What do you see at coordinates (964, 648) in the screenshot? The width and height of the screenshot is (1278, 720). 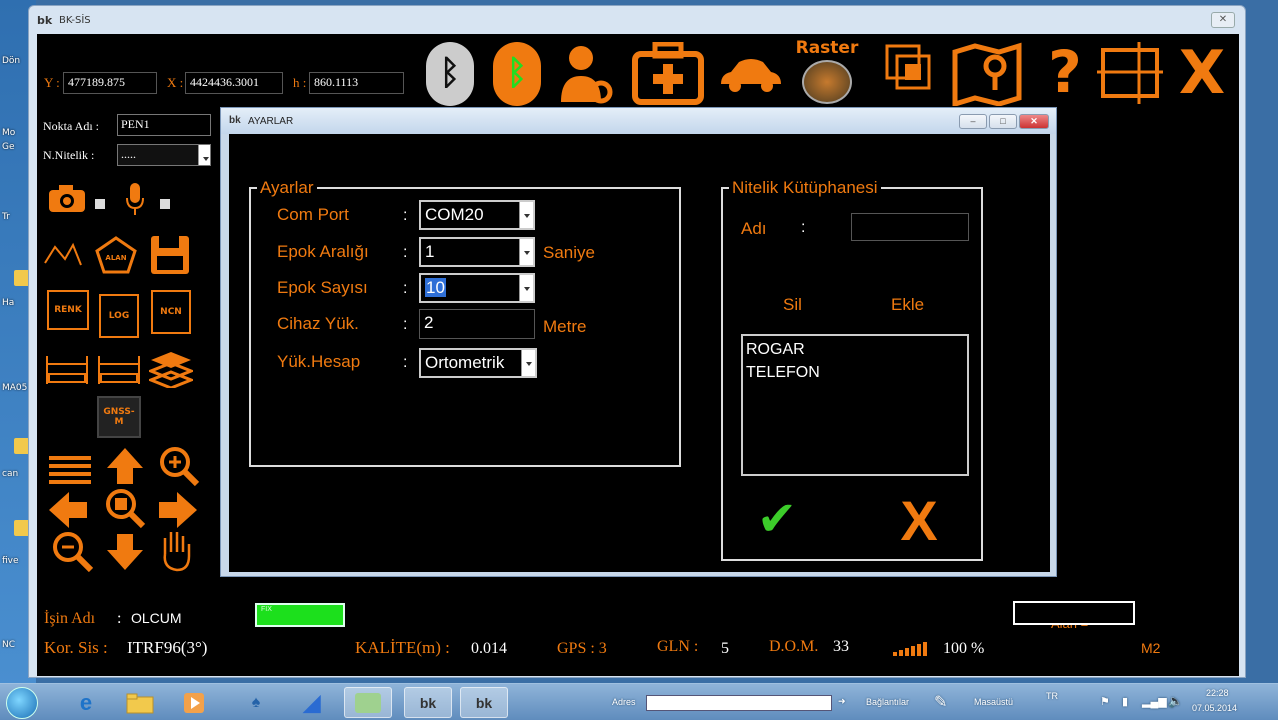 I see `signal-percent: 100 %` at bounding box center [964, 648].